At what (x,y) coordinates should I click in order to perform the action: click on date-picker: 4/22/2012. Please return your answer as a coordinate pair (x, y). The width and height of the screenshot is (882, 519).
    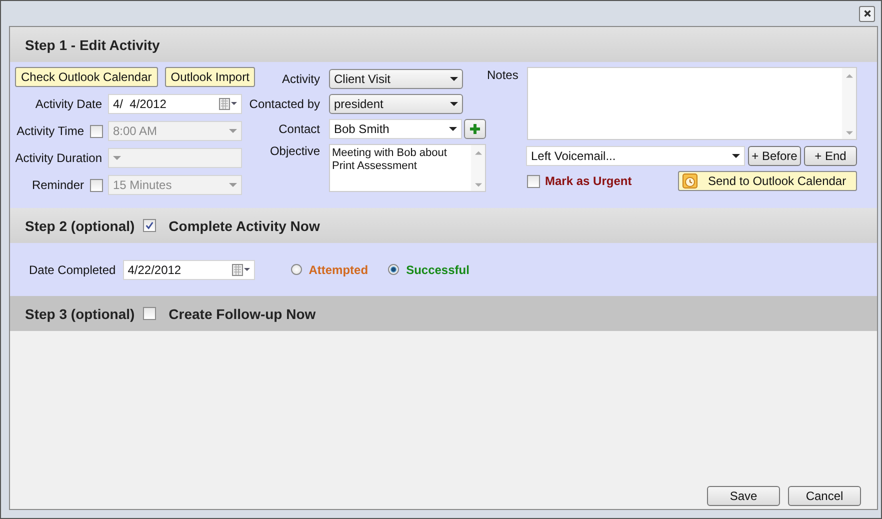
    Looking at the image, I should click on (188, 270).